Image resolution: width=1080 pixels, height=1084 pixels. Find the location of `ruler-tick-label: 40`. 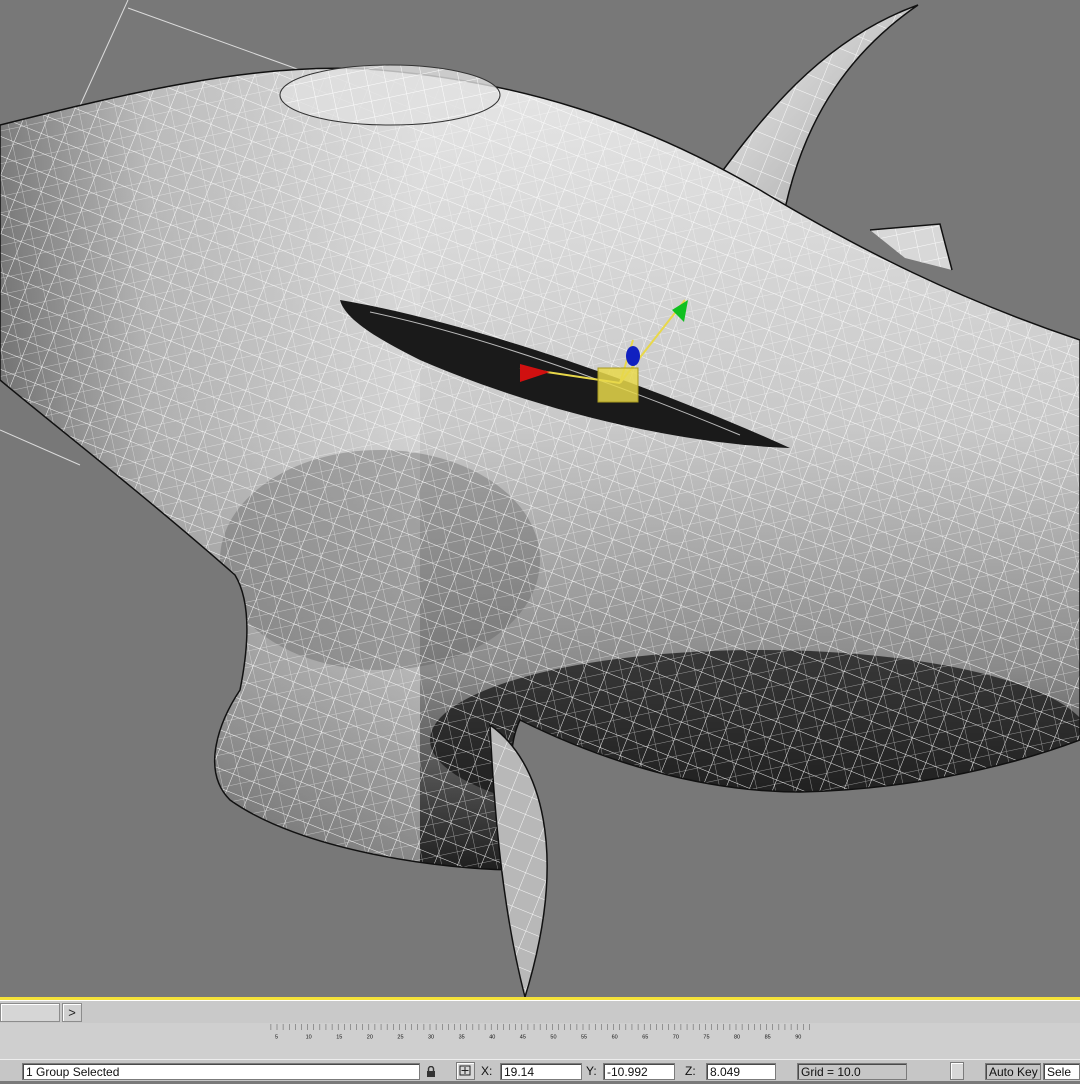

ruler-tick-label: 40 is located at coordinates (492, 1038).